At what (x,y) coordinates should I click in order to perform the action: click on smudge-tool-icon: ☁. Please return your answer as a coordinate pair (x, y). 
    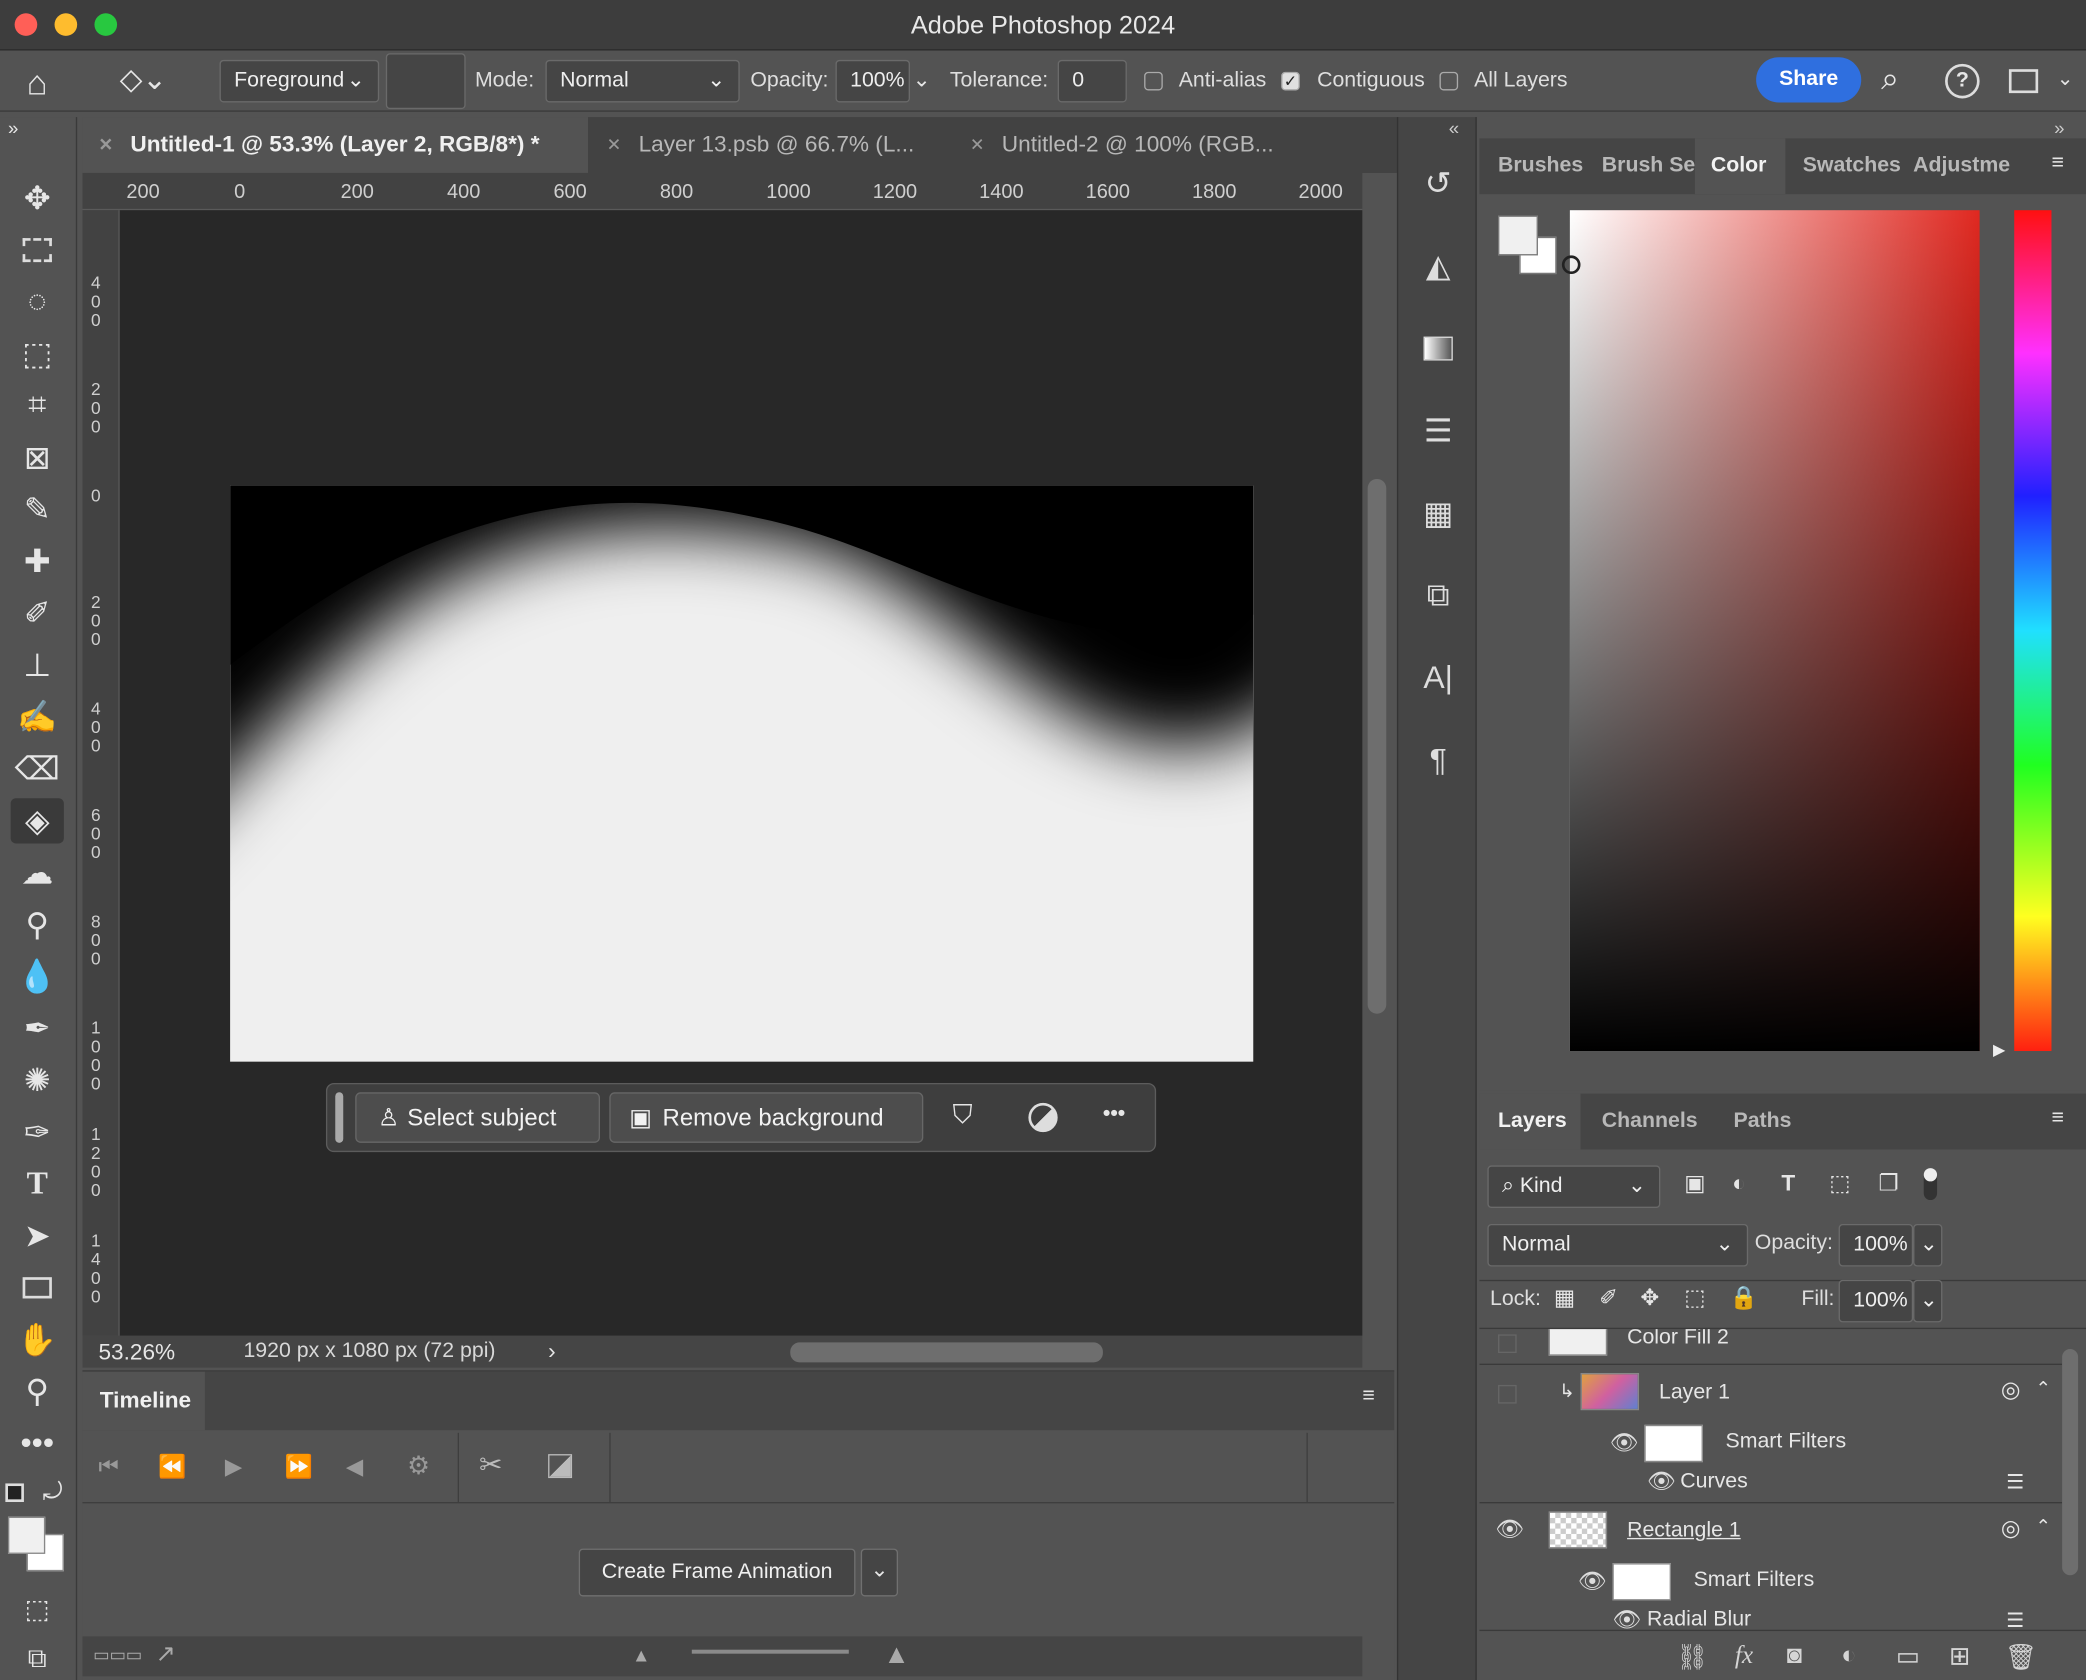
    Looking at the image, I should click on (37, 872).